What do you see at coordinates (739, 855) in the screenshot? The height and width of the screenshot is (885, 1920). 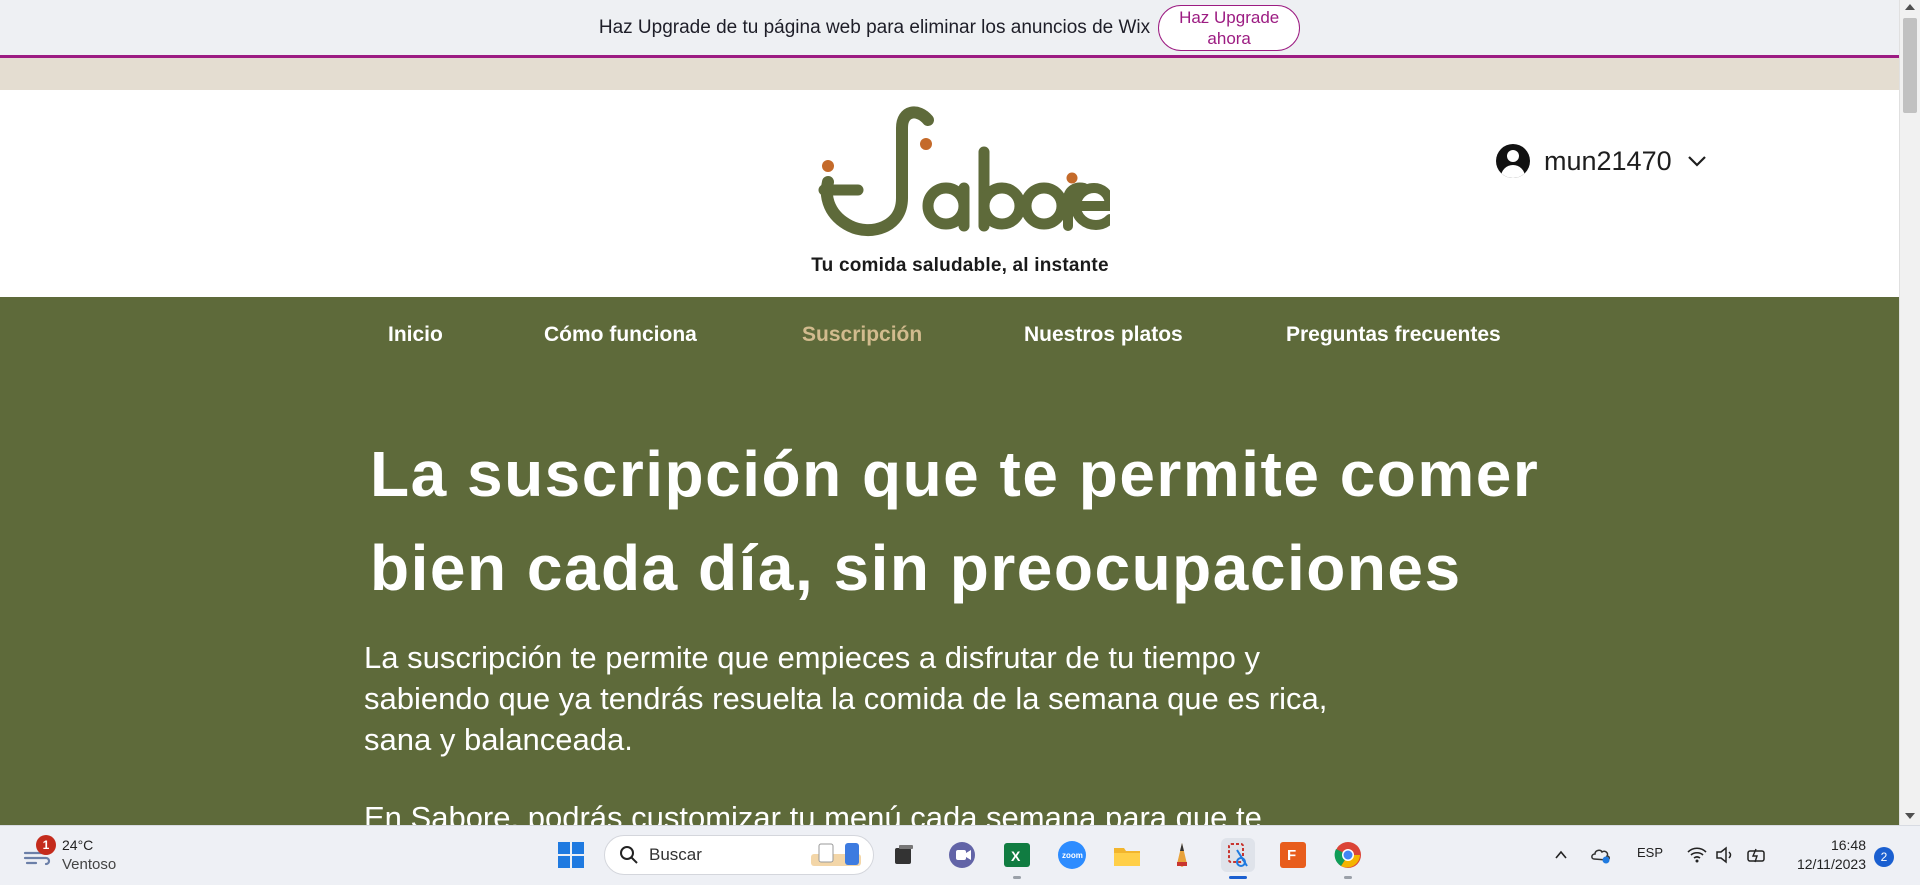 I see `taskbar-search: Buscar` at bounding box center [739, 855].